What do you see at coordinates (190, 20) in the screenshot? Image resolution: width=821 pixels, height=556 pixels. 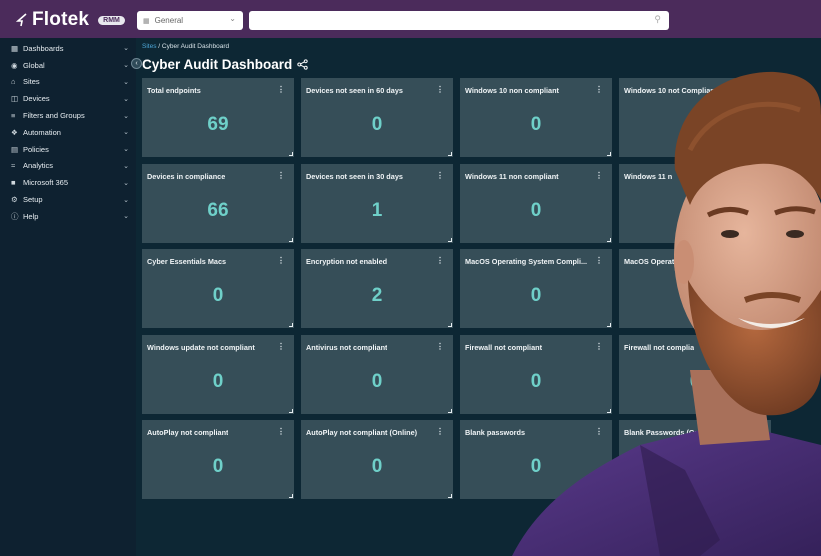 I see `dashboard-select: ▦ General ⌄` at bounding box center [190, 20].